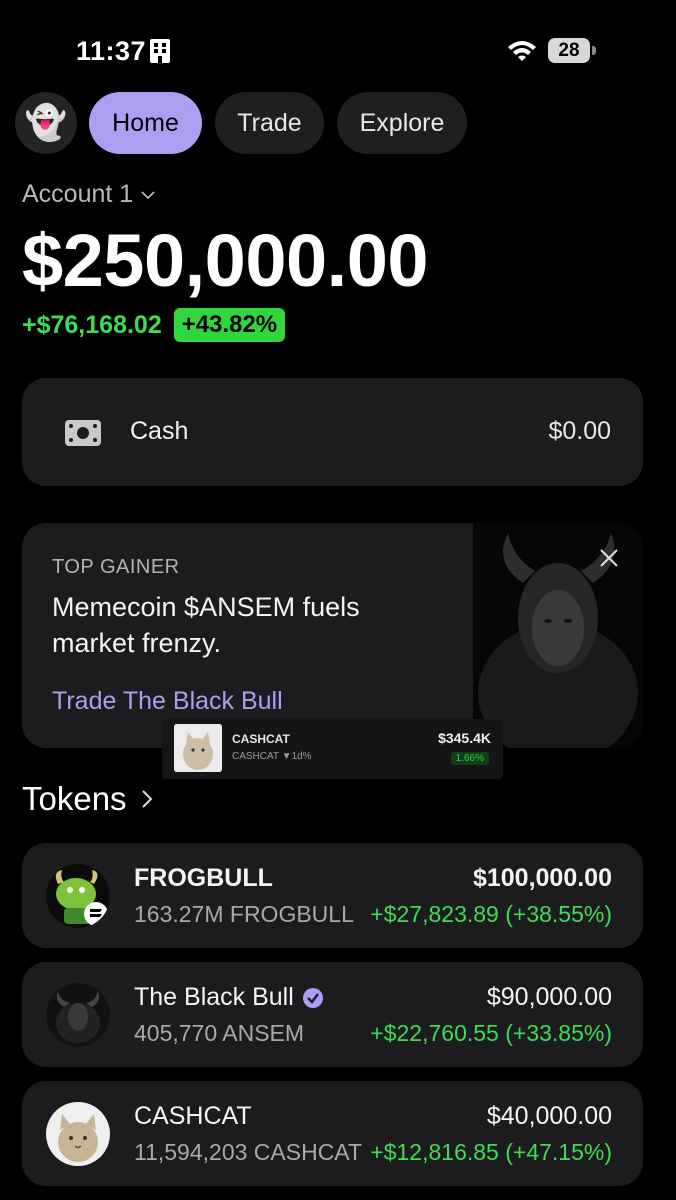  I want to click on chevron-right-icon, so click(146, 799).